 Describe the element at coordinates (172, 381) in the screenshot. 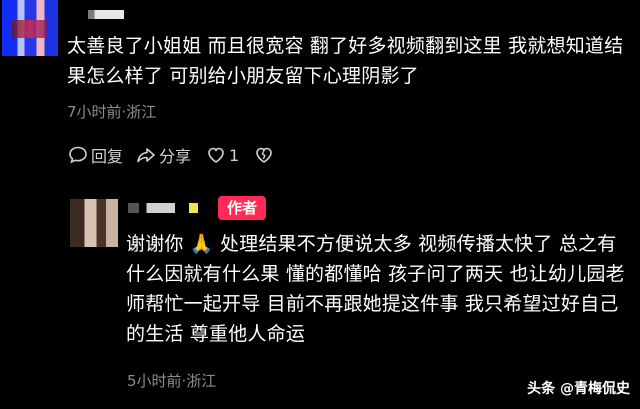

I see `reply-meta: 5小时前·浙江` at that location.